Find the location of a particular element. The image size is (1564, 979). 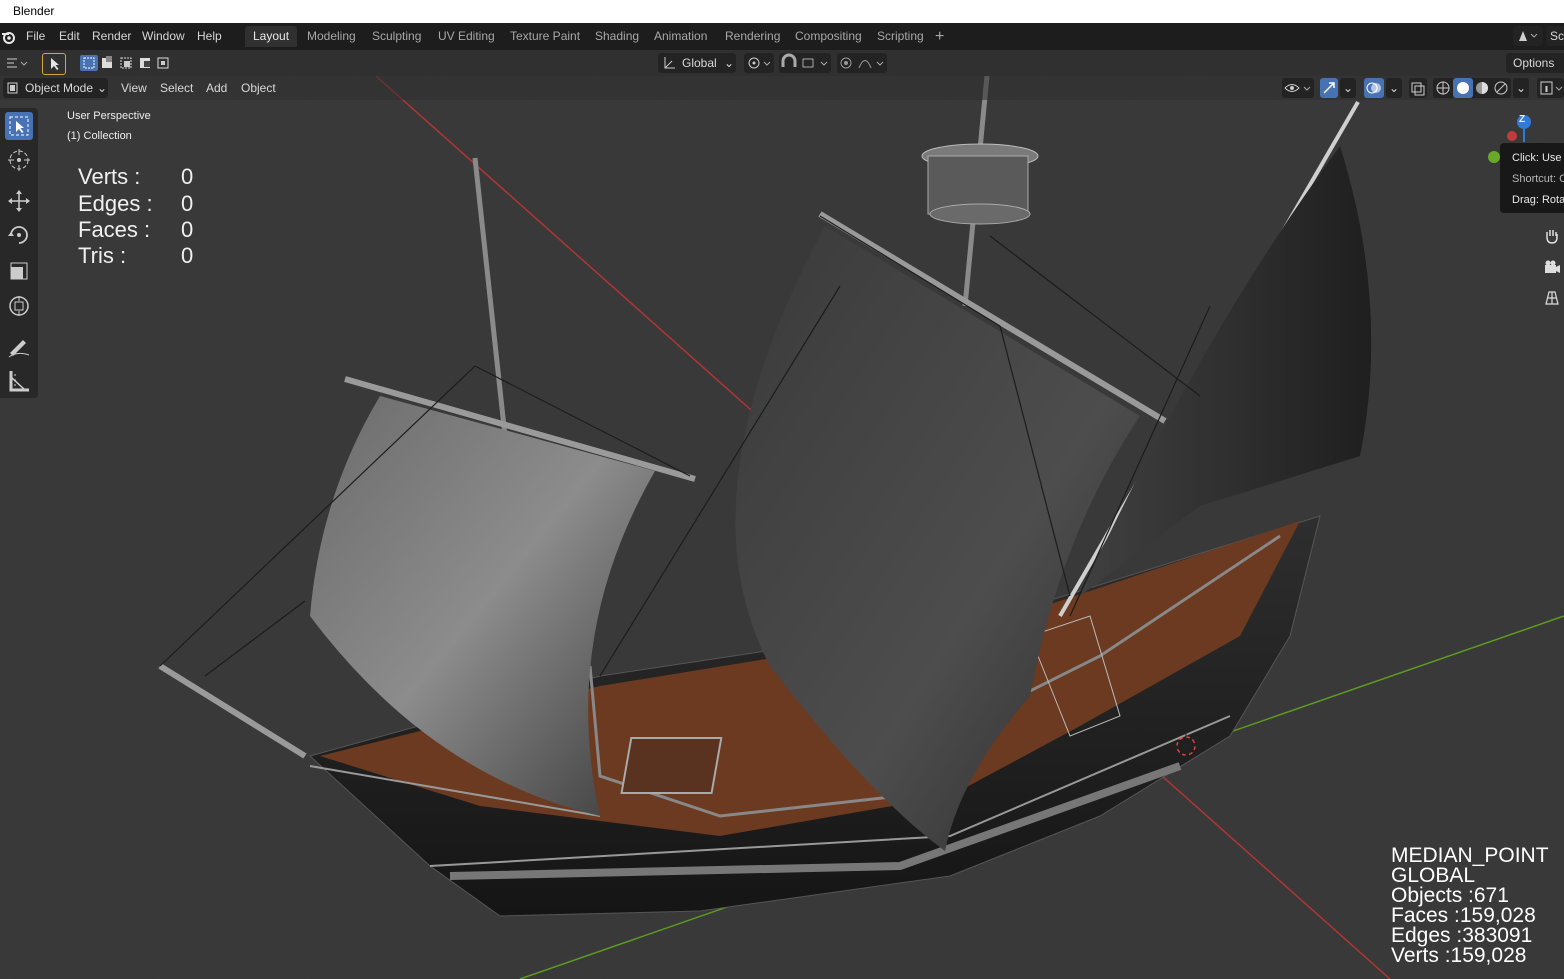

transform-icon is located at coordinates (19, 306).